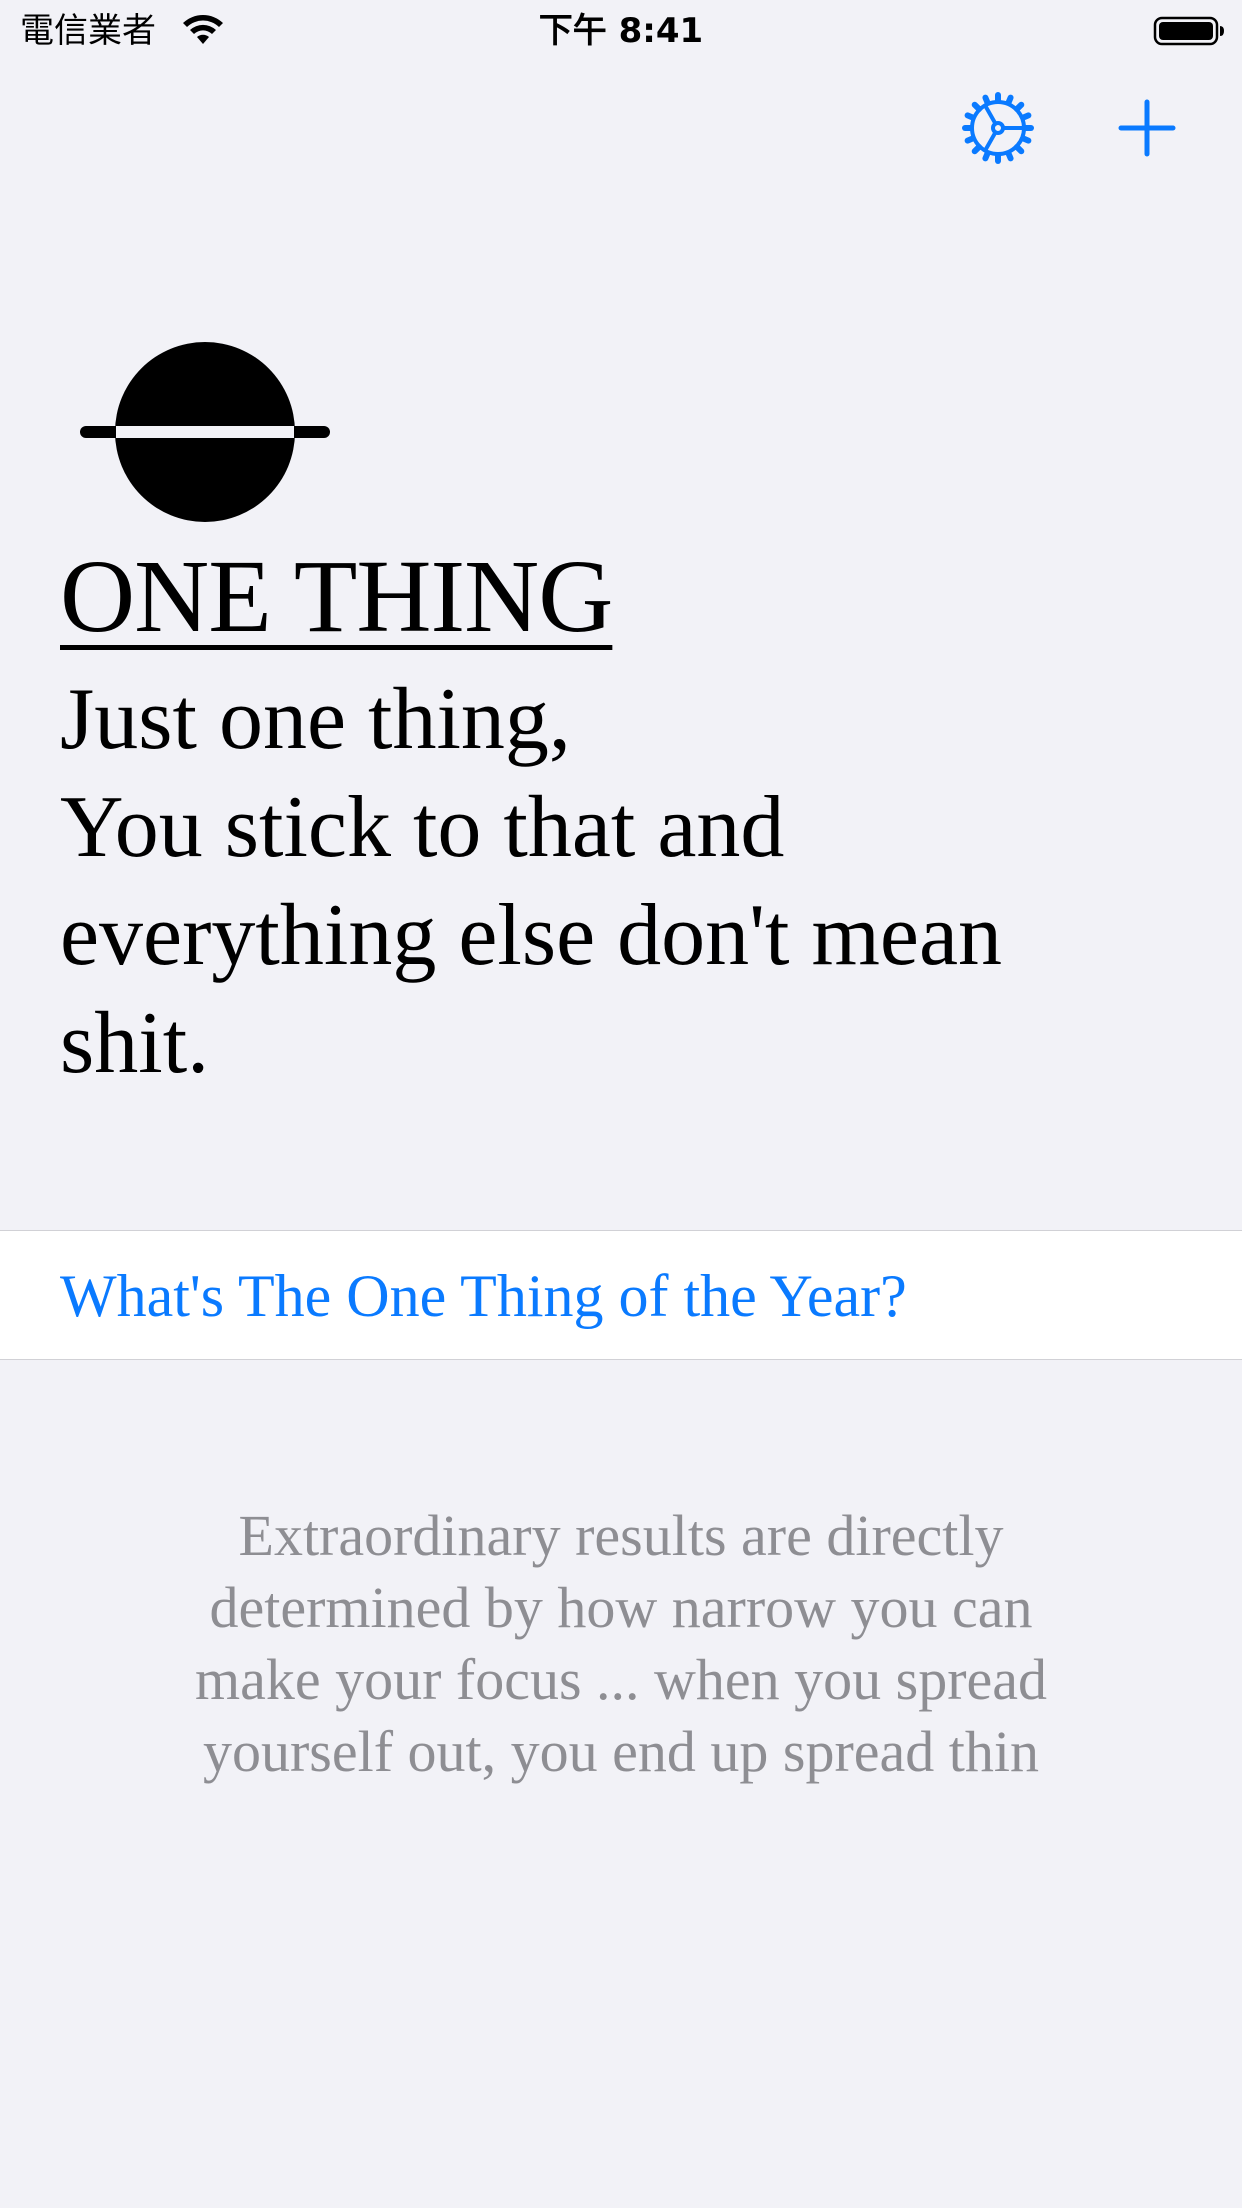 The width and height of the screenshot is (1242, 2208). I want to click on one-thing-of-year-cell: What's The One Thing of the Year?, so click(621, 1295).